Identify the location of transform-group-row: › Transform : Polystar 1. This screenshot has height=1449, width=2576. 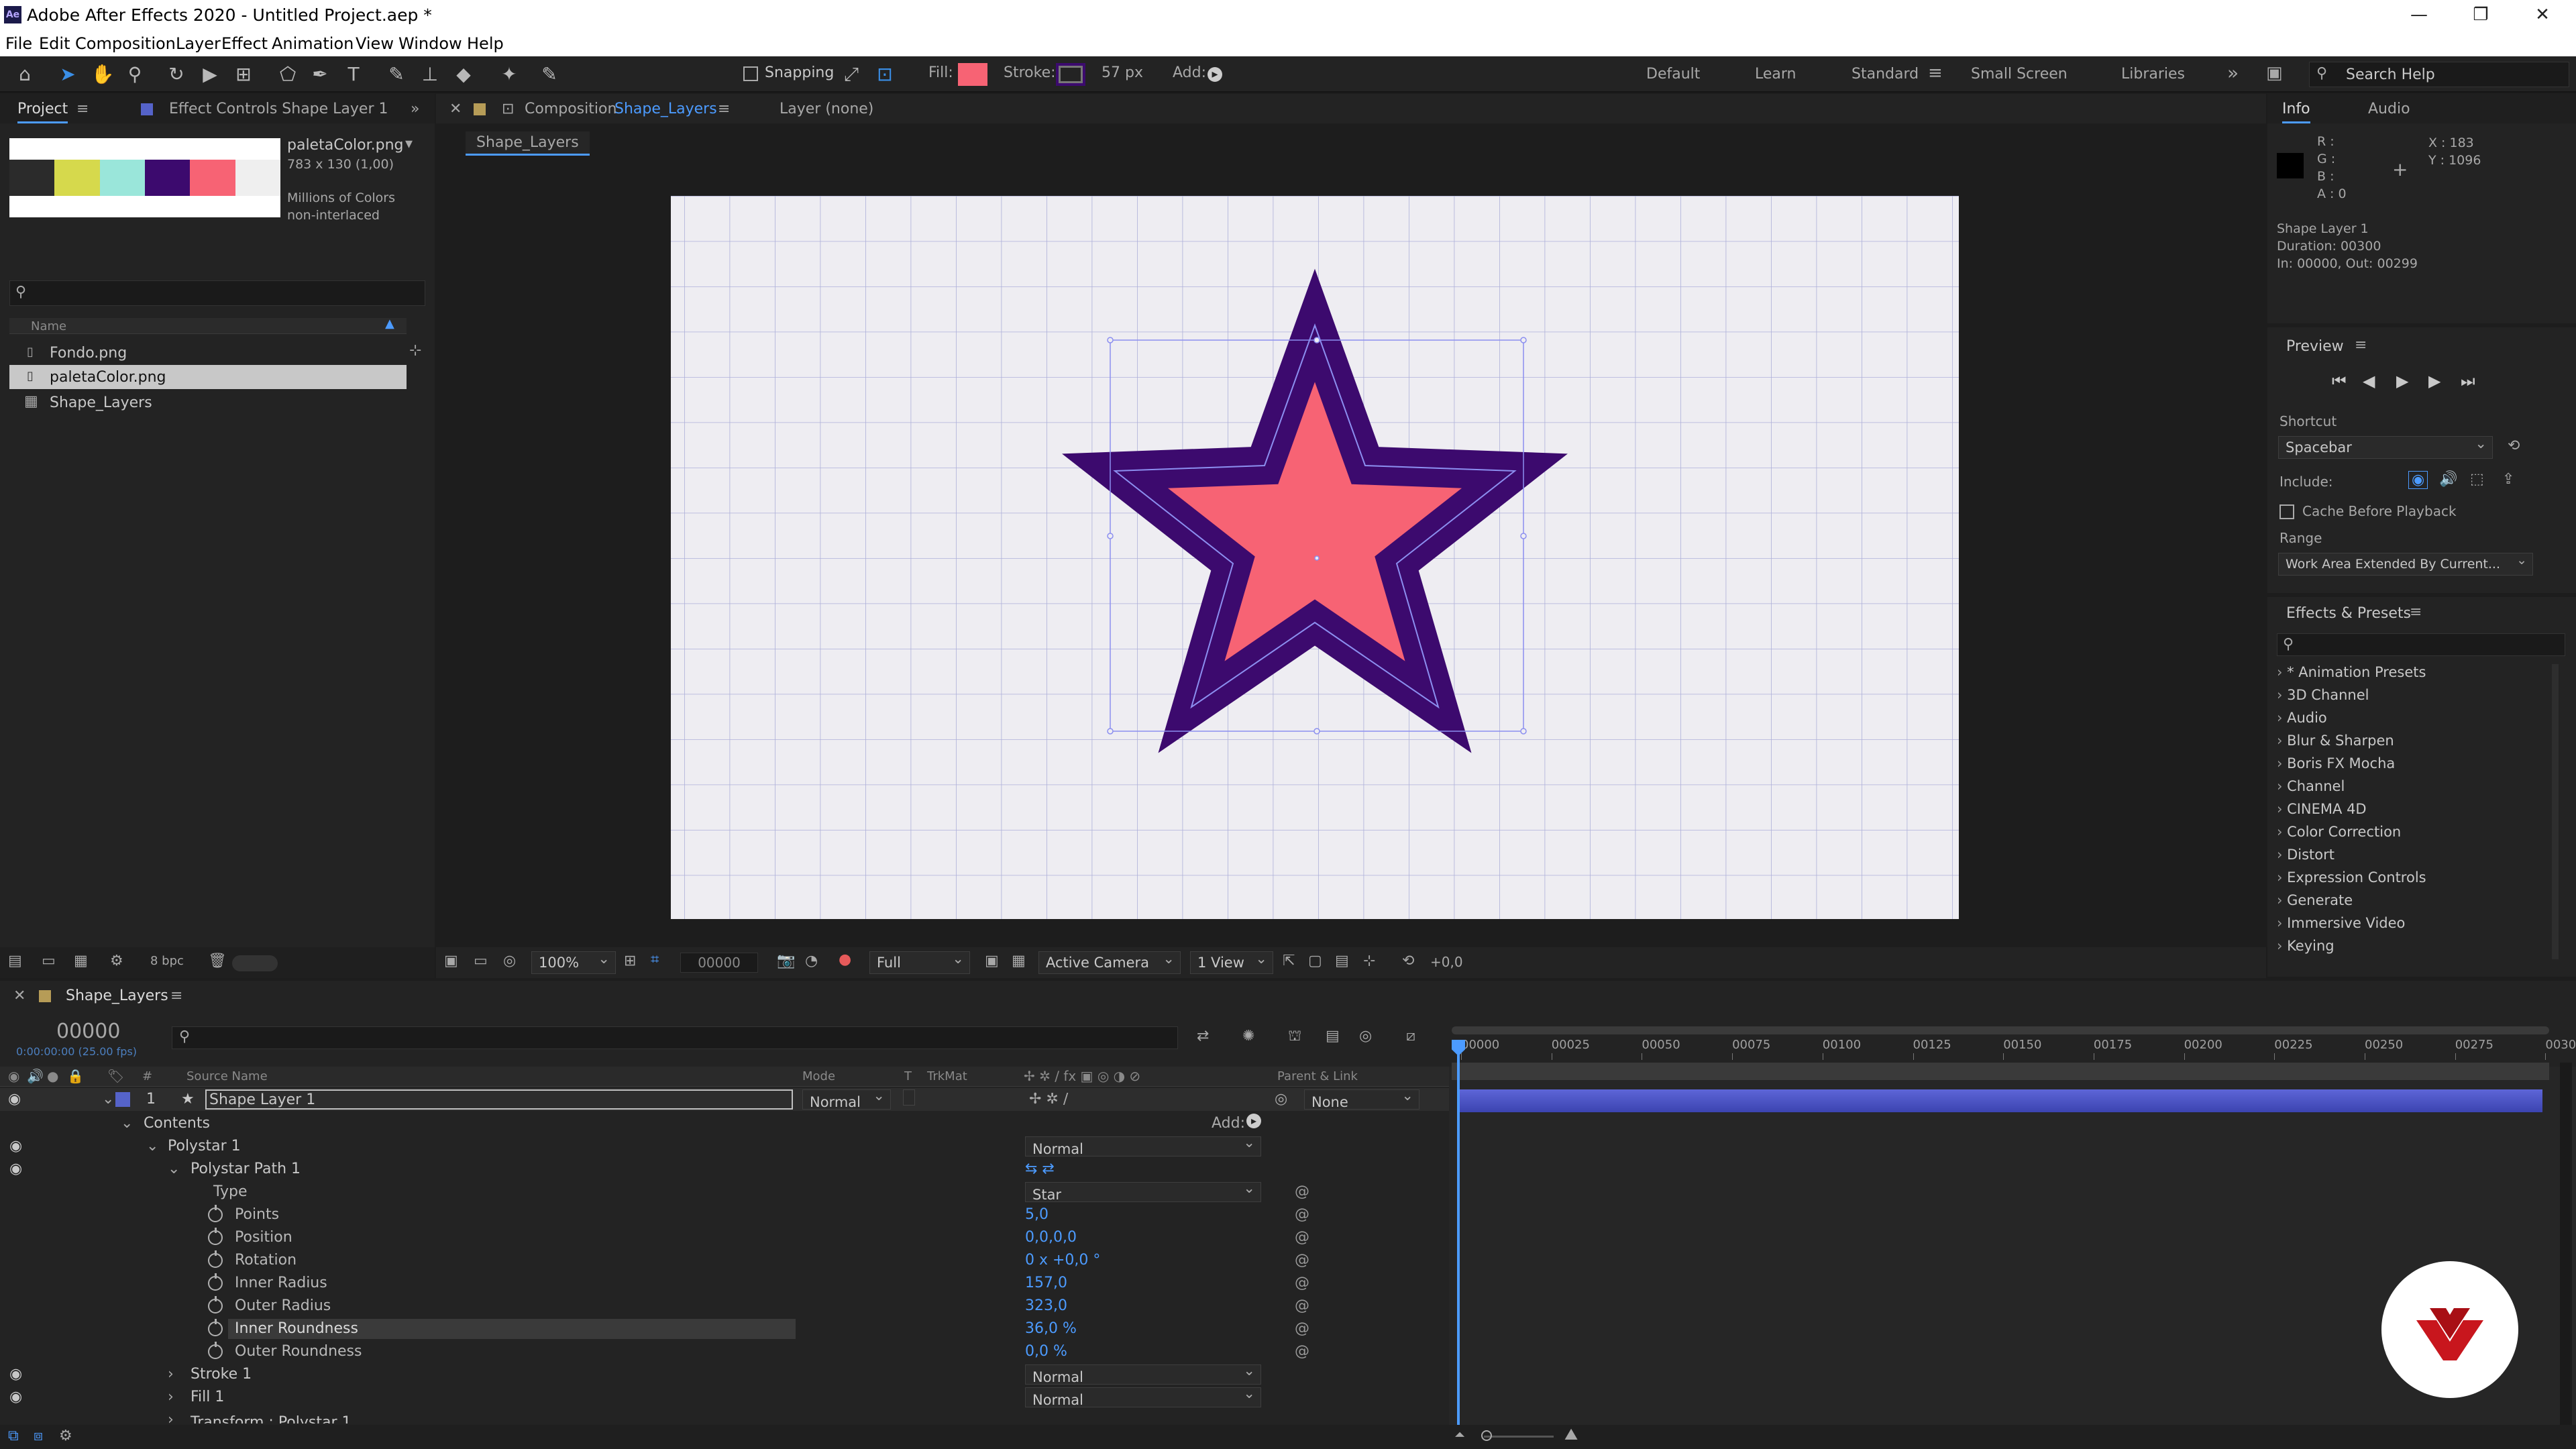
(724, 1416).